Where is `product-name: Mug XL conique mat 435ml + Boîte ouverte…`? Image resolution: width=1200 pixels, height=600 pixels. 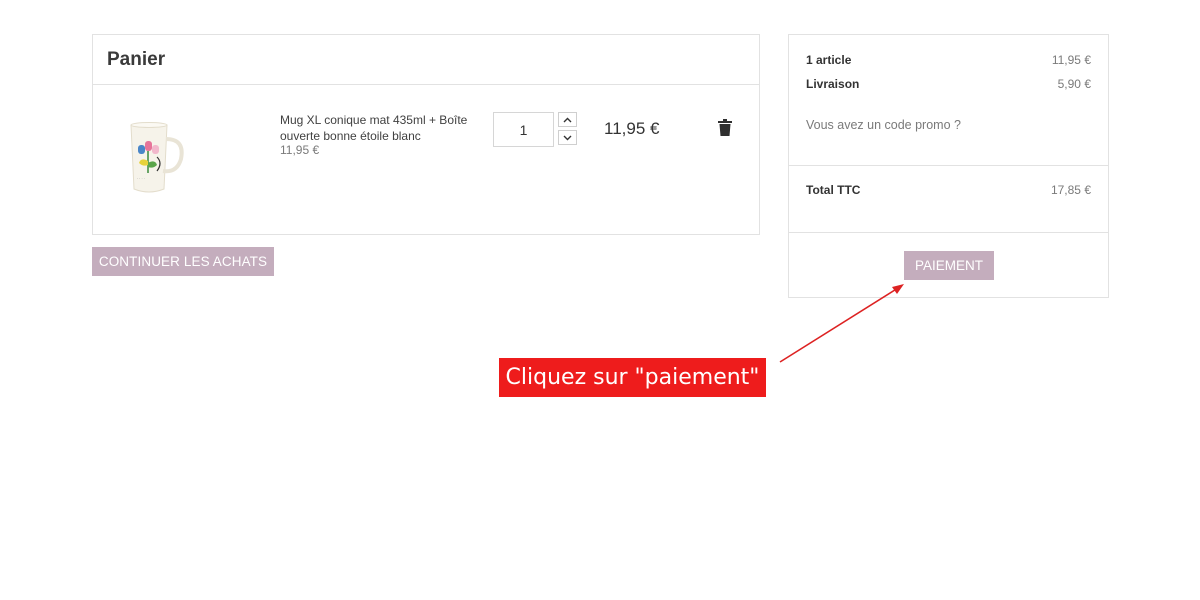
product-name: Mug XL conique mat 435ml + Boîte ouverte… is located at coordinates (375, 128).